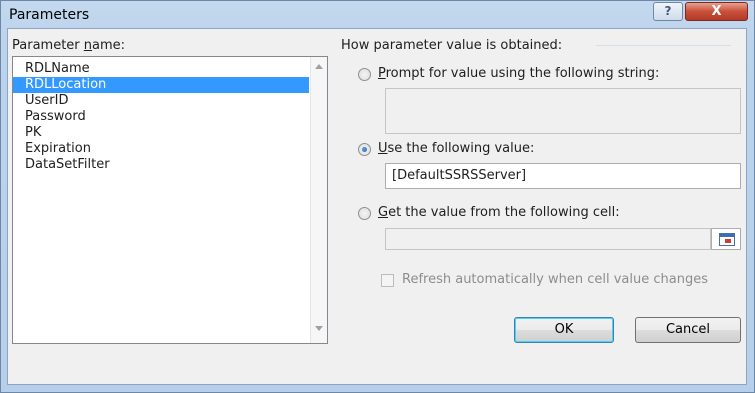 This screenshot has height=393, width=755. What do you see at coordinates (69, 45) in the screenshot?
I see `parameter-name-label: Parameter name:` at bounding box center [69, 45].